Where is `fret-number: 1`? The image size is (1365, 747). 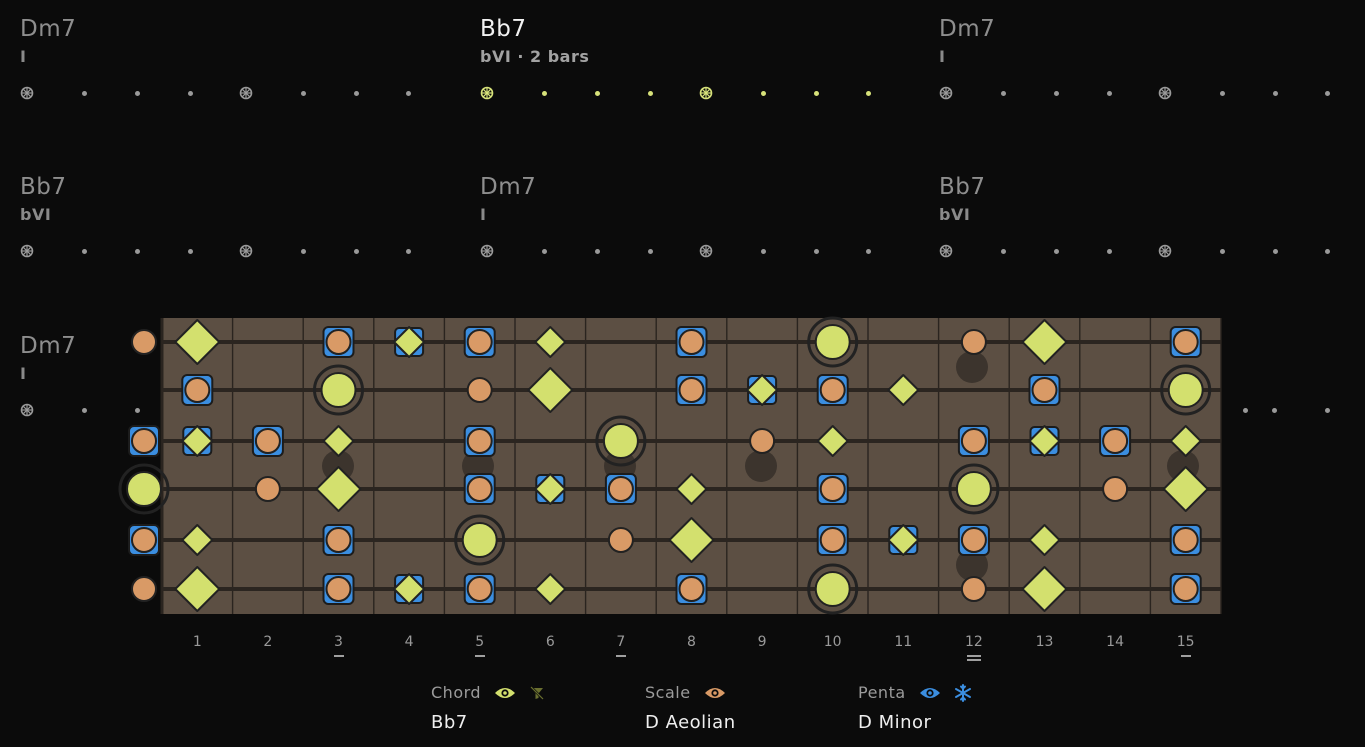 fret-number: 1 is located at coordinates (197, 642).